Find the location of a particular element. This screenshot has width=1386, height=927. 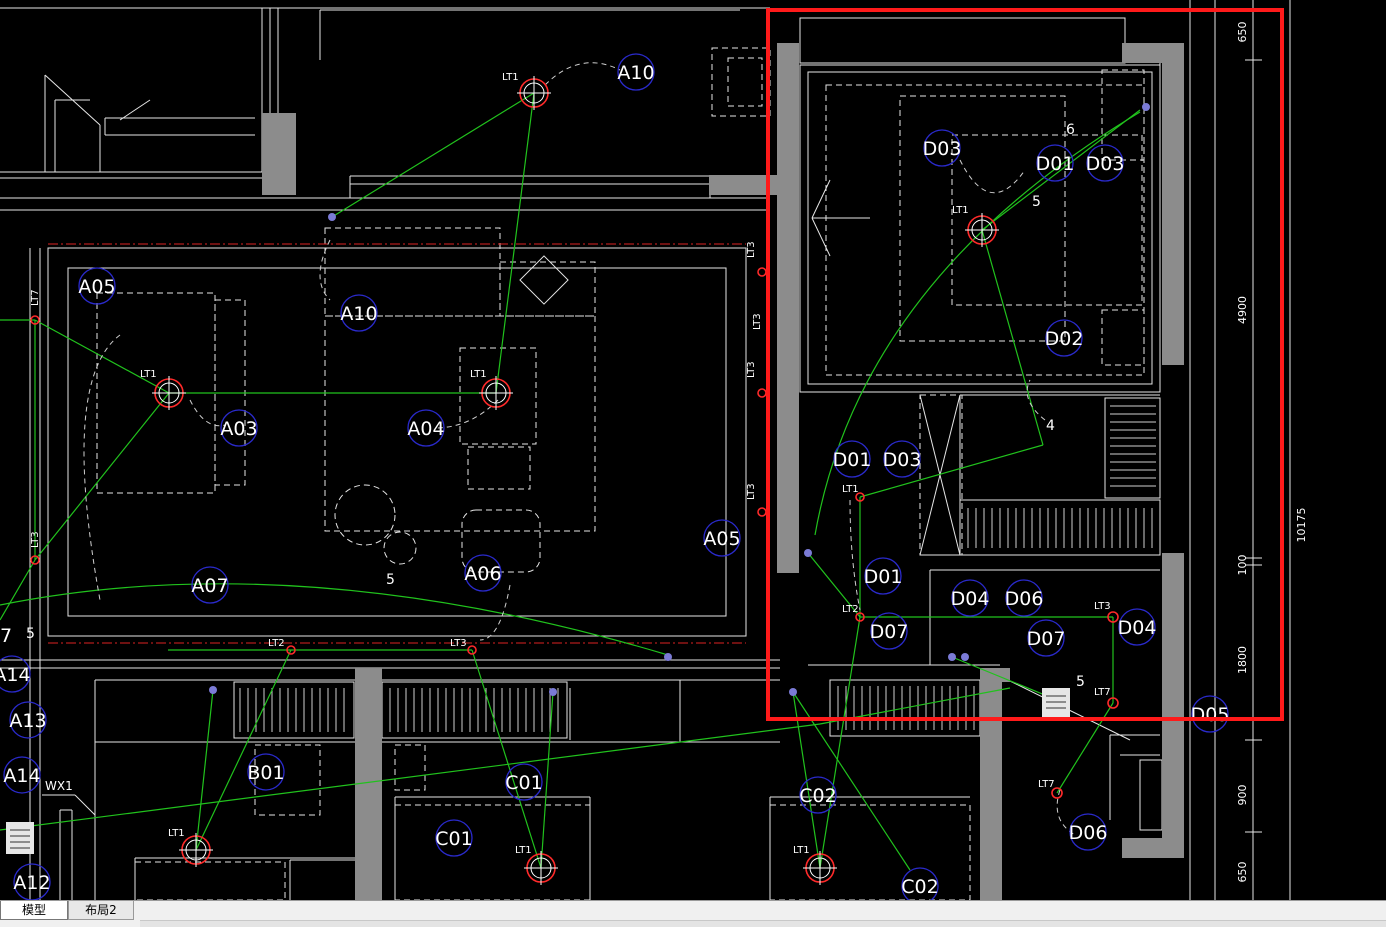

dimension-label: 100 is located at coordinates (1242, 565).